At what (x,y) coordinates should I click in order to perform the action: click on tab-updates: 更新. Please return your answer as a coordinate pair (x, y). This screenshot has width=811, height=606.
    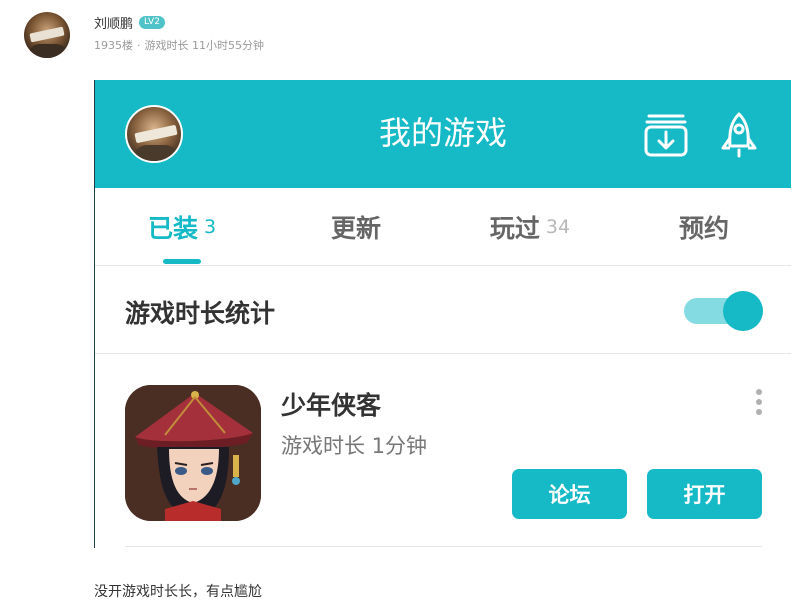
    Looking at the image, I should click on (356, 226).